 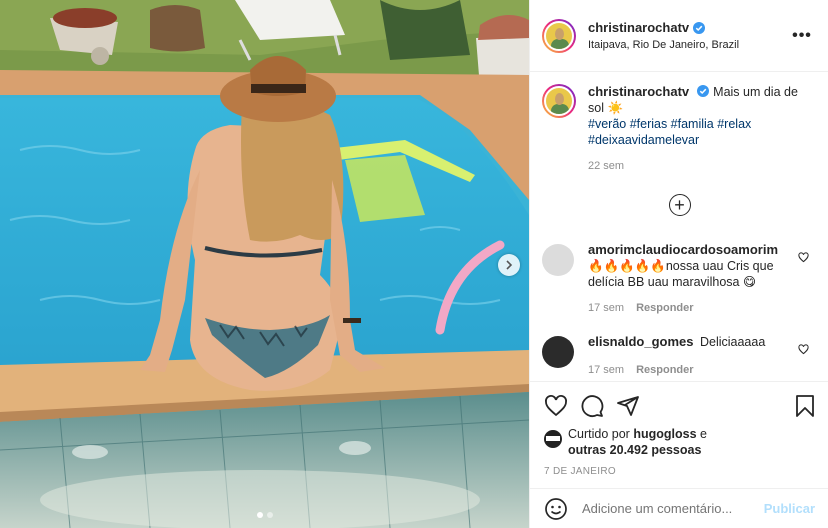 I want to click on chevron-right-icon, so click(x=509, y=265).